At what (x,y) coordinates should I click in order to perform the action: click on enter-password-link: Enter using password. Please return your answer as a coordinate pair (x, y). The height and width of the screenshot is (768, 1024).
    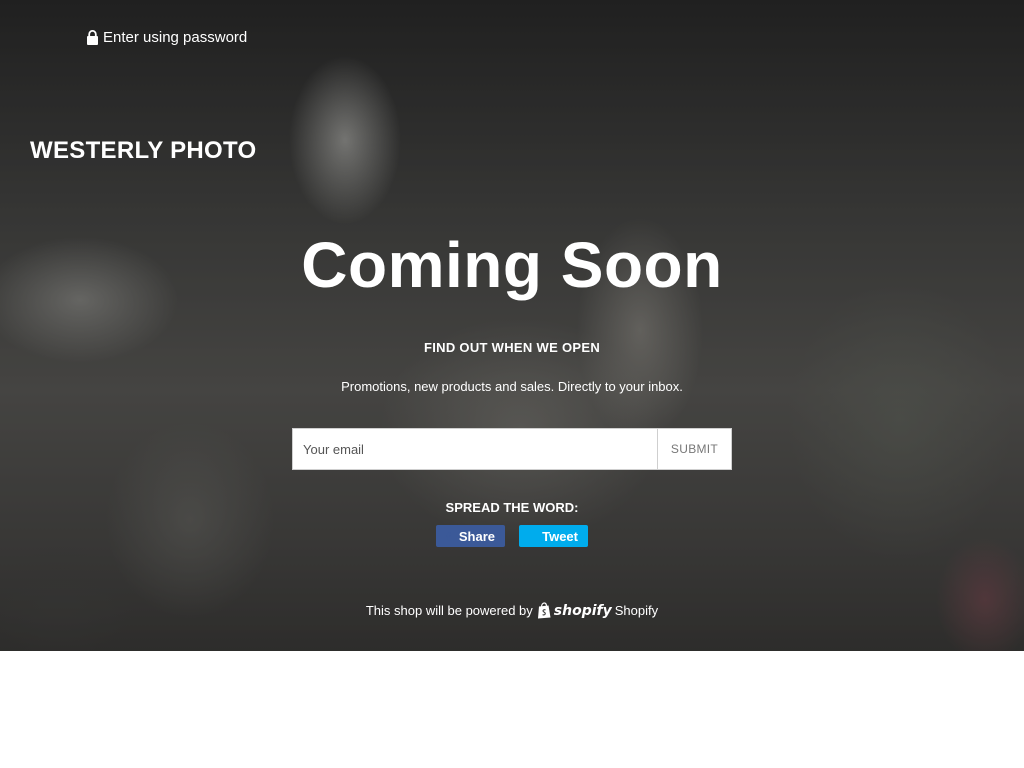
    Looking at the image, I should click on (166, 37).